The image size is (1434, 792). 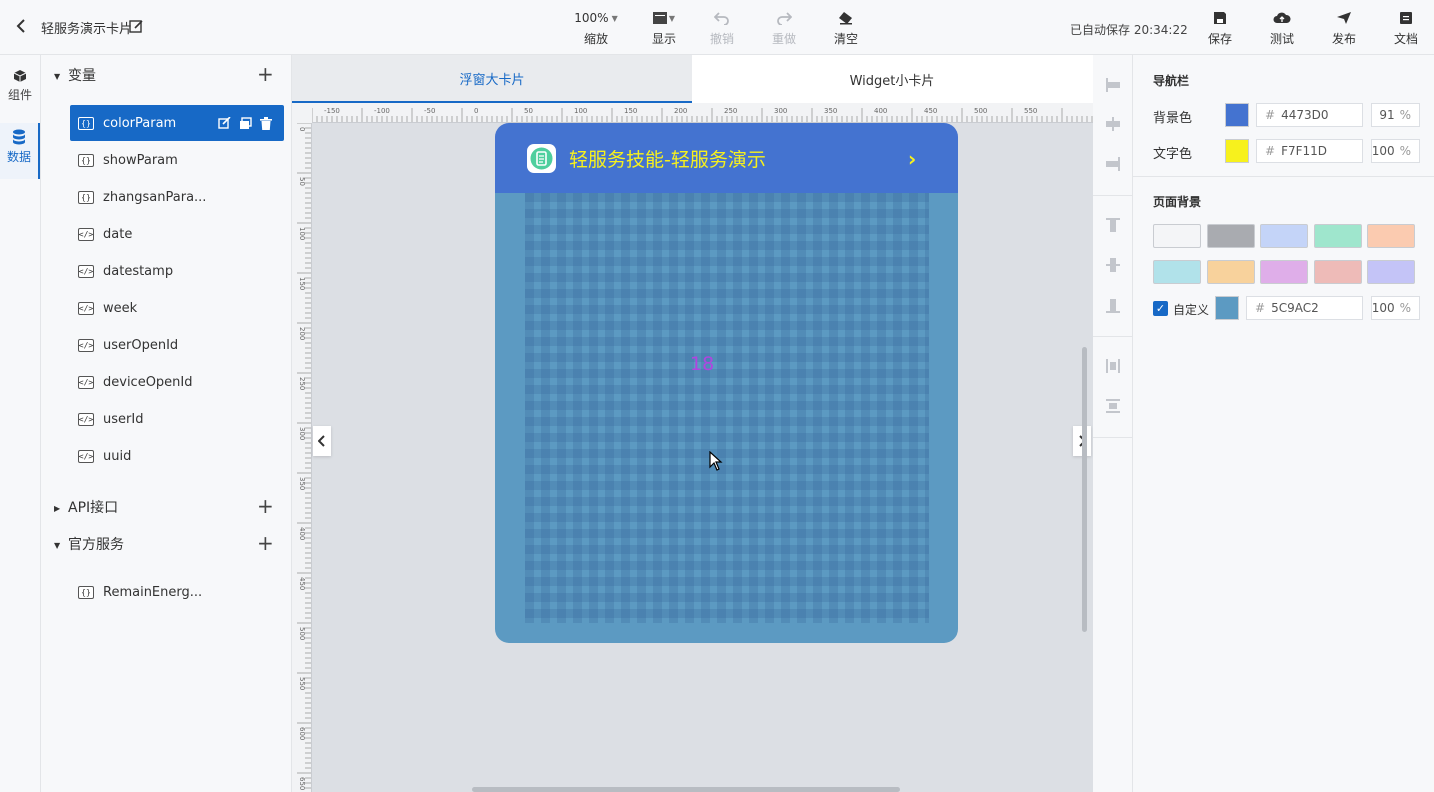 What do you see at coordinates (686, 789) in the screenshot?
I see `horizontal-scrollbar` at bounding box center [686, 789].